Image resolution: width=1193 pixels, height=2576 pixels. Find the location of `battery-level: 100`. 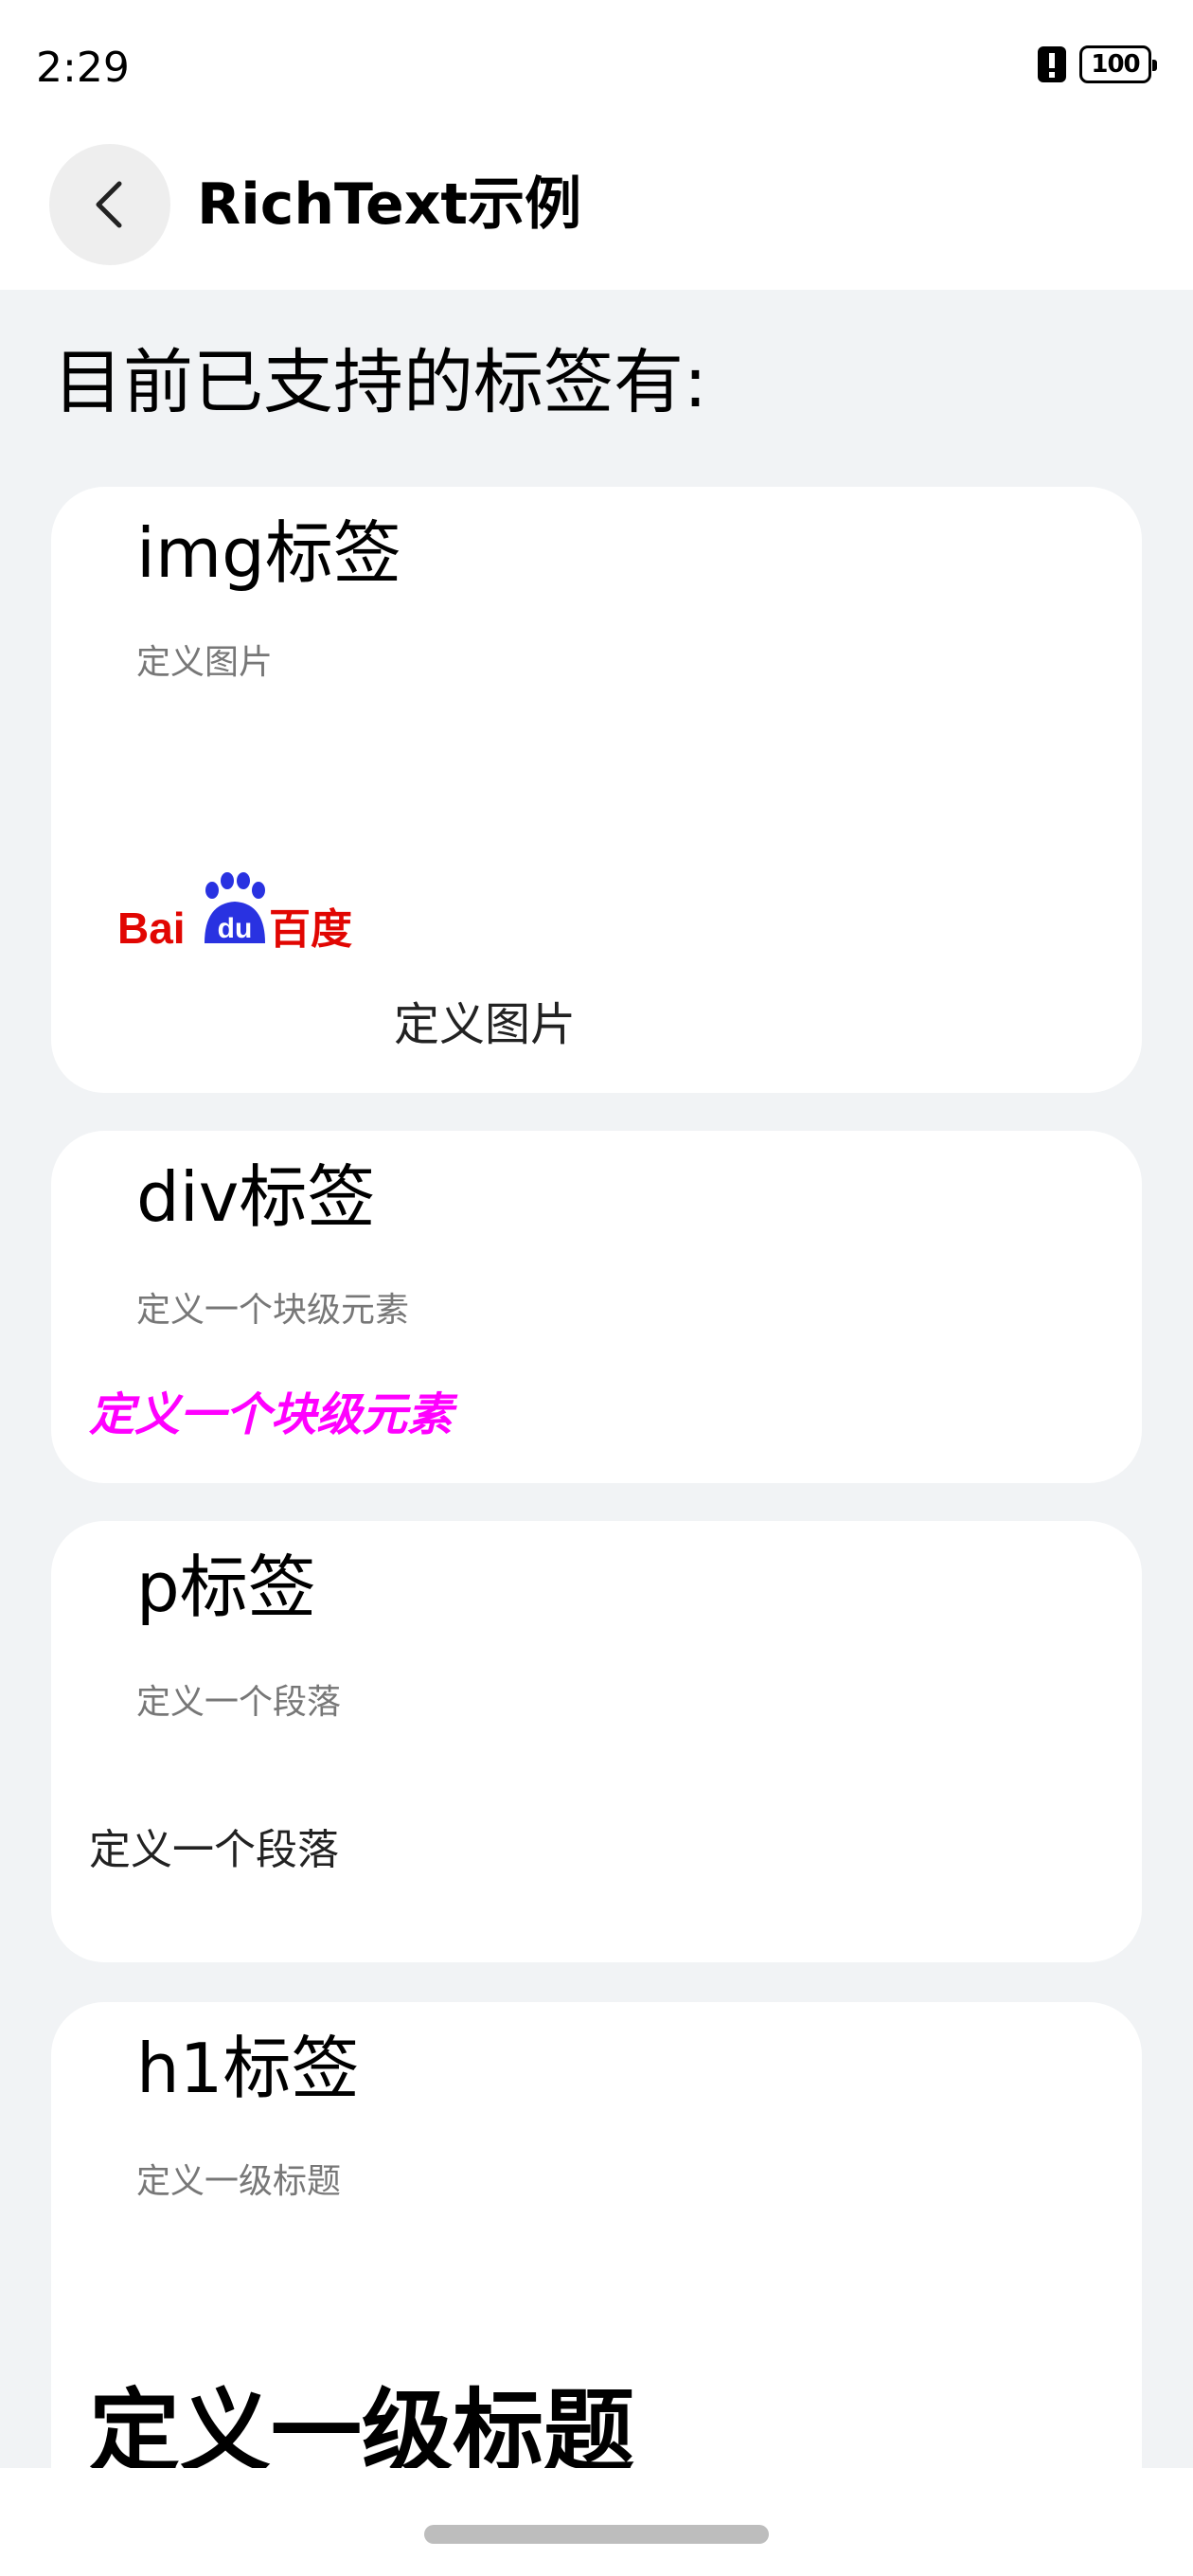

battery-level: 100 is located at coordinates (1115, 64).